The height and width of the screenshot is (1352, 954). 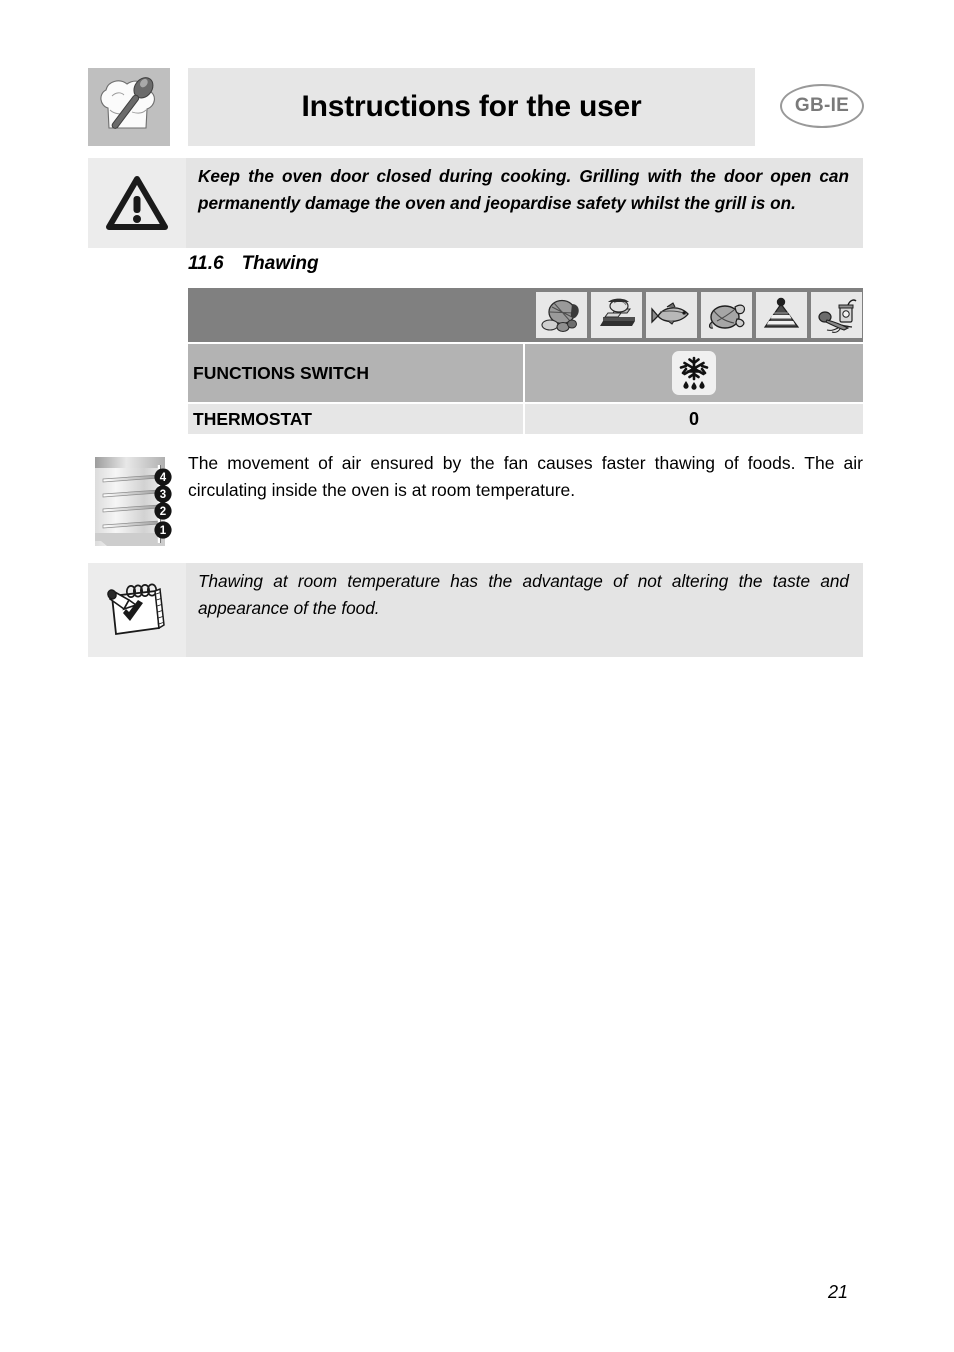 I want to click on functions-switch-label-cell: FUNCTIONS SWITCH, so click(x=355, y=373).